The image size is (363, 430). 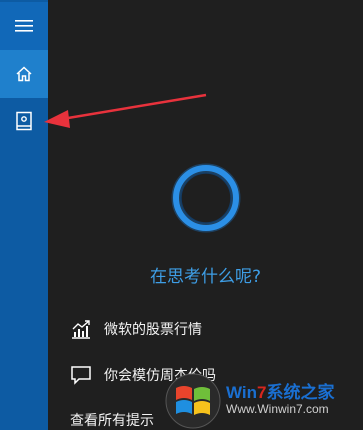 I want to click on watermark-brand-win: Win, so click(x=242, y=392).